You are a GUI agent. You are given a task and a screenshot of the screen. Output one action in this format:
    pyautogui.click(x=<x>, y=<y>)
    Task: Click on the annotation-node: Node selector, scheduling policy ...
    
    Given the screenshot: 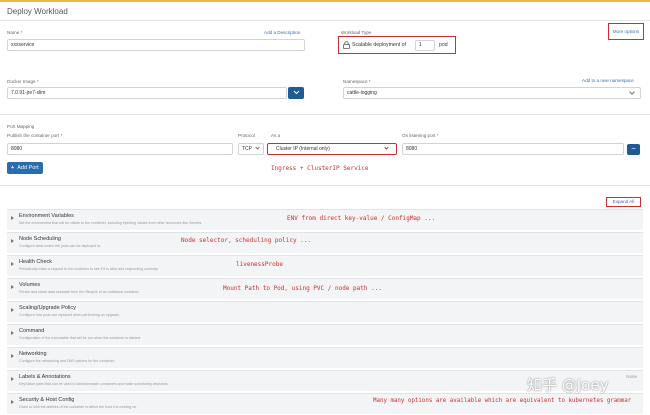 What is the action you would take?
    pyautogui.click(x=246, y=240)
    